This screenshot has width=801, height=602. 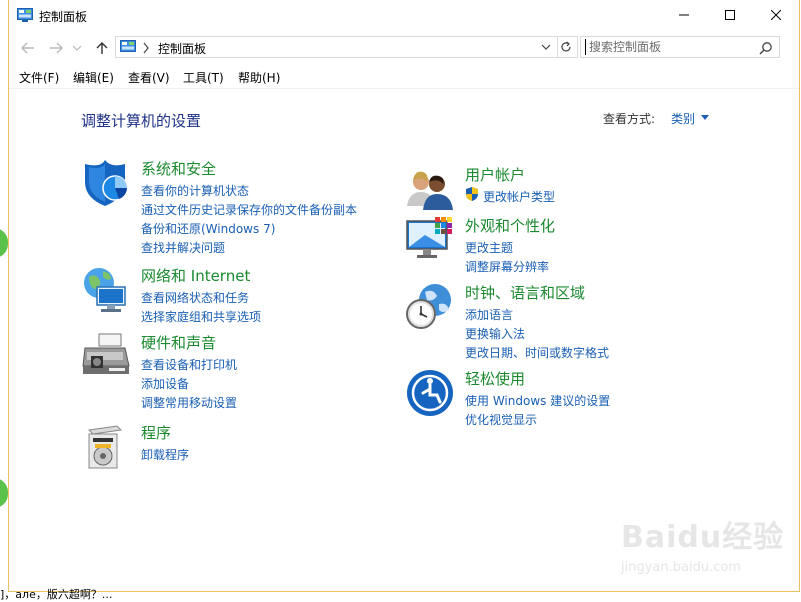 What do you see at coordinates (430, 189) in the screenshot?
I see `user-accounts-icon` at bounding box center [430, 189].